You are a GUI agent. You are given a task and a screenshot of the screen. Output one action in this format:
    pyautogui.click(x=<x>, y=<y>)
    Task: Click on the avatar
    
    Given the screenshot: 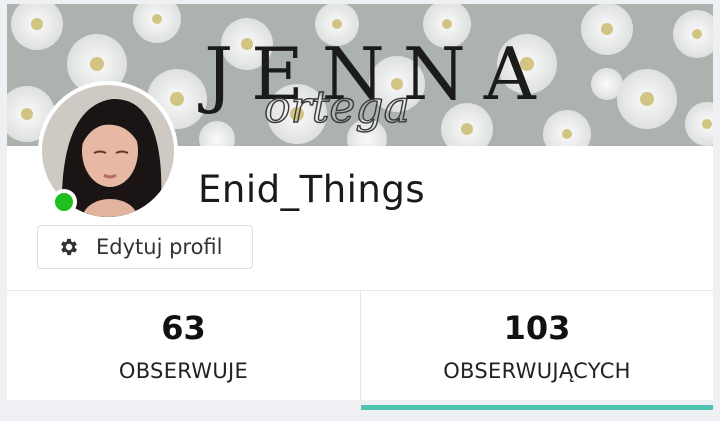 What is the action you would take?
    pyautogui.click(x=108, y=151)
    